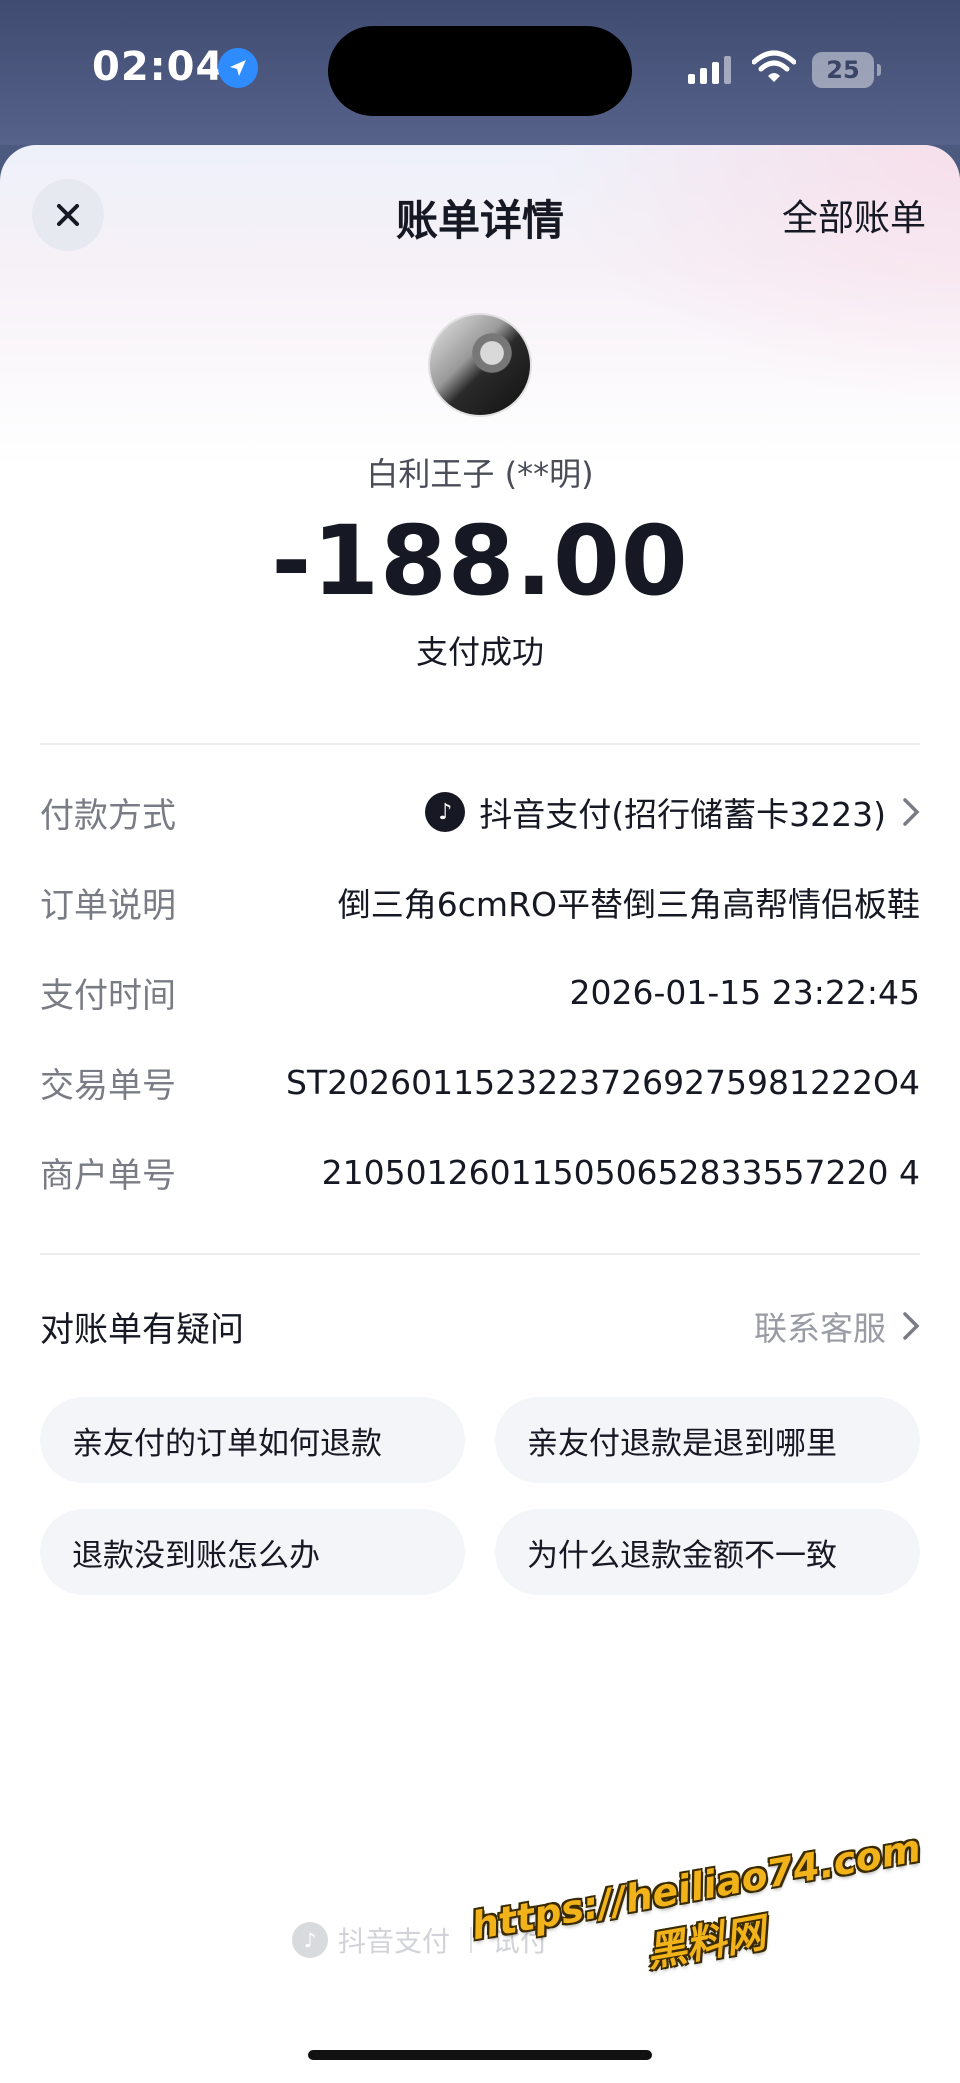 The image size is (960, 2083). Describe the element at coordinates (620, 1172) in the screenshot. I see `detail-value: 210501260115050652833557220 4` at that location.